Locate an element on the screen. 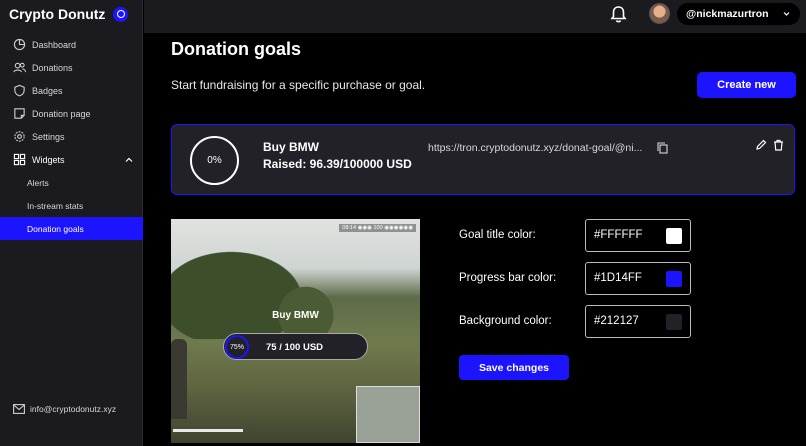 Image resolution: width=806 pixels, height=446 pixels. contact-email: info@cryptodonutz.xyz is located at coordinates (64, 409).